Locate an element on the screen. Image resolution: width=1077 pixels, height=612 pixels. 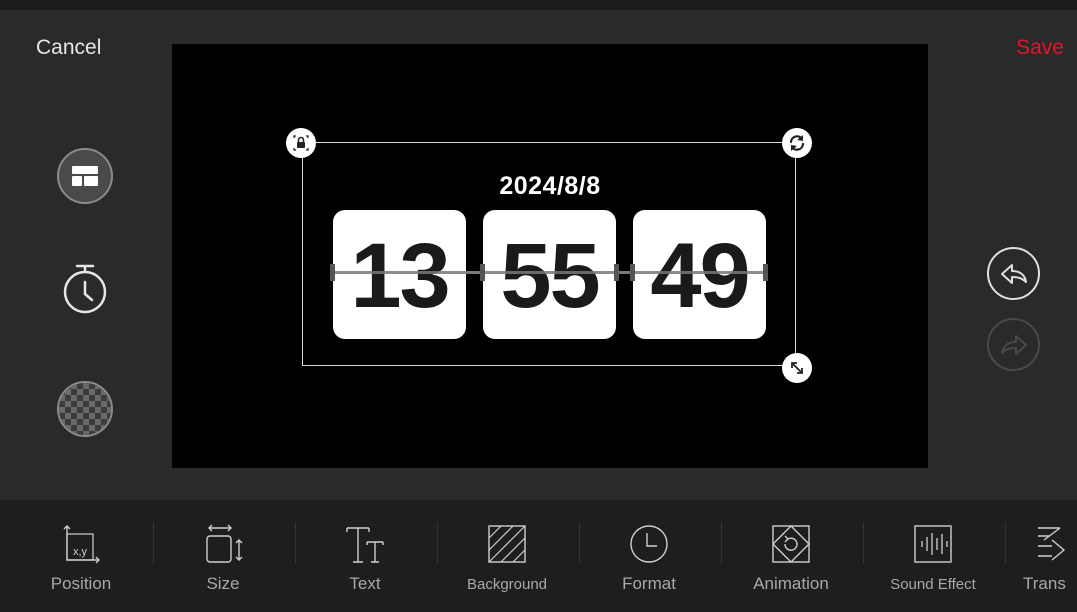
top-strip is located at coordinates (538, 5).